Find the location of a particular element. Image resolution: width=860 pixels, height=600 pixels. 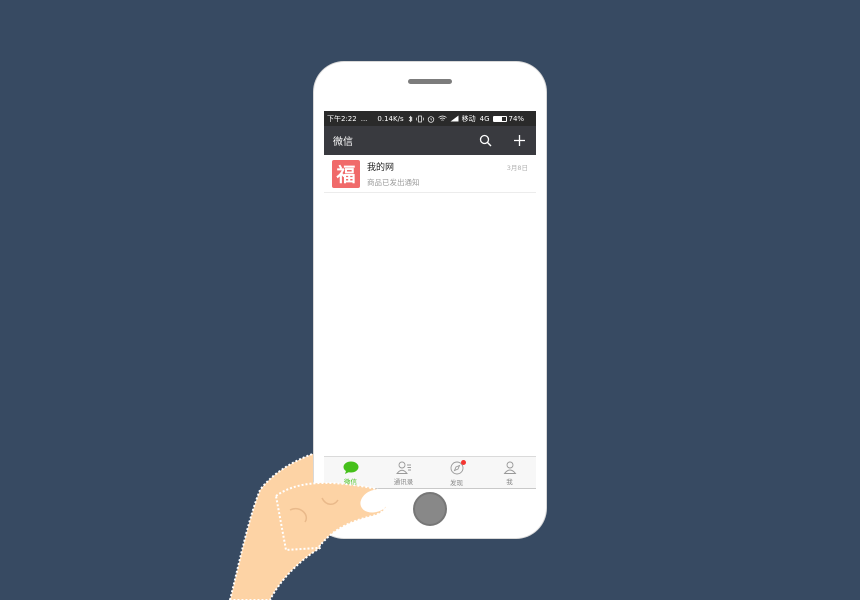

notification-badge is located at coordinates (463, 462).